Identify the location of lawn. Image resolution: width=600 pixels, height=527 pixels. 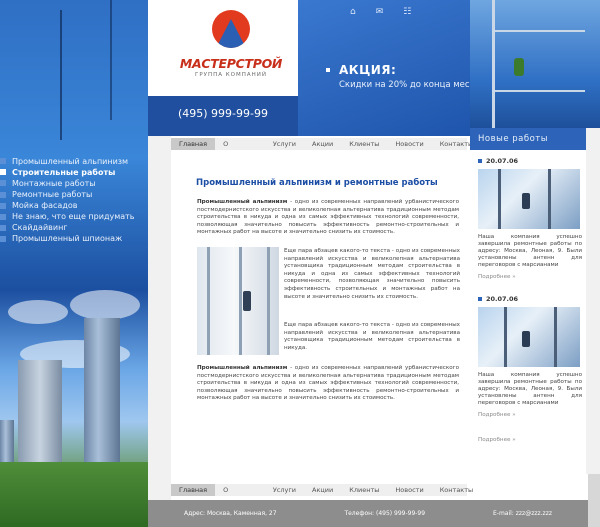
(74, 494).